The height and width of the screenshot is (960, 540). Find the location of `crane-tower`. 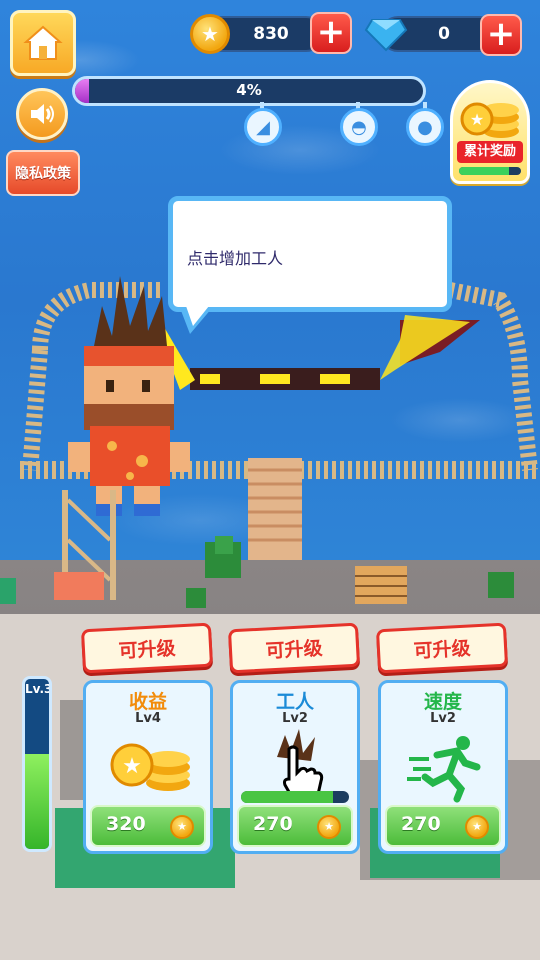

crane-tower is located at coordinates (85, 545).